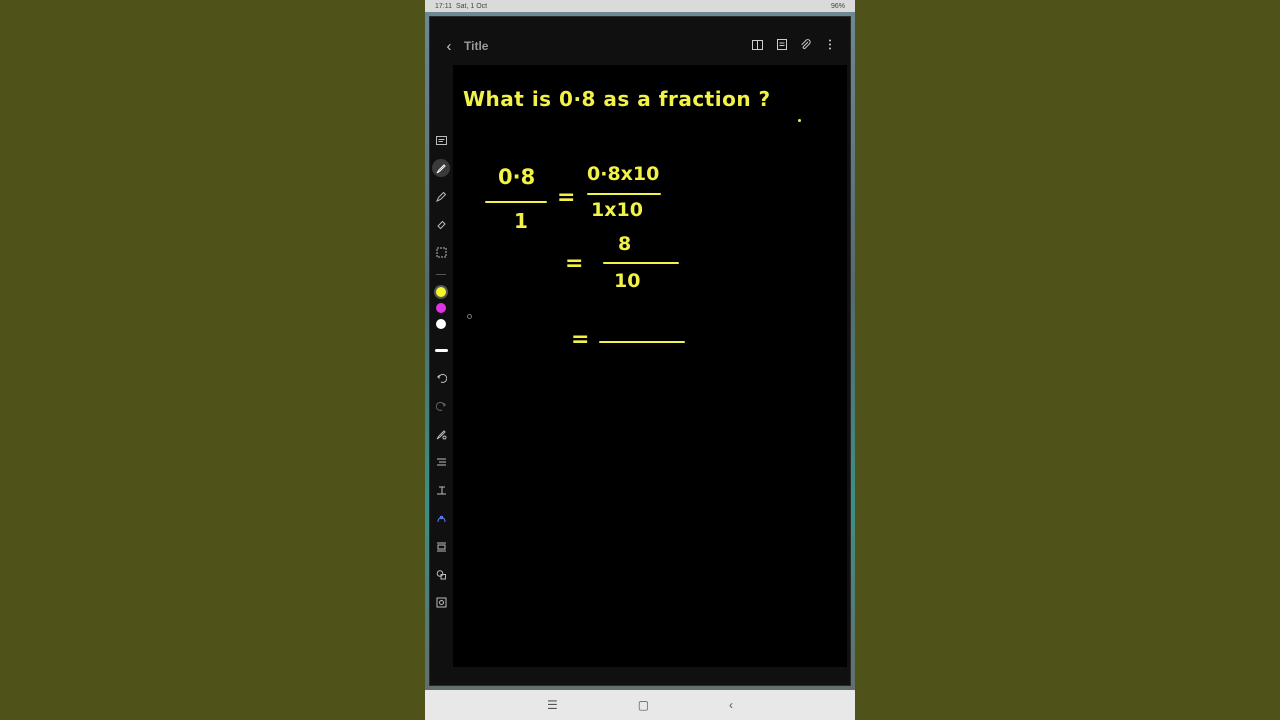 This screenshot has height=720, width=1280. I want to click on lasso-icon, so click(441, 252).